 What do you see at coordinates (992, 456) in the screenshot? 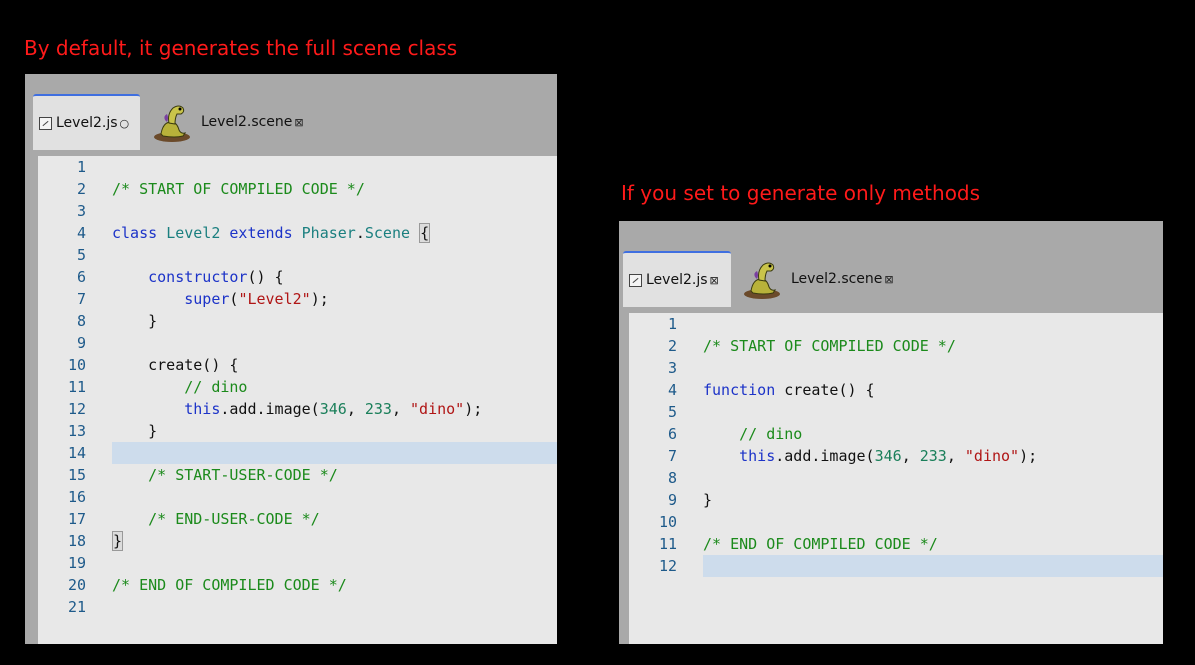
I see `code-token: "dino"` at bounding box center [992, 456].